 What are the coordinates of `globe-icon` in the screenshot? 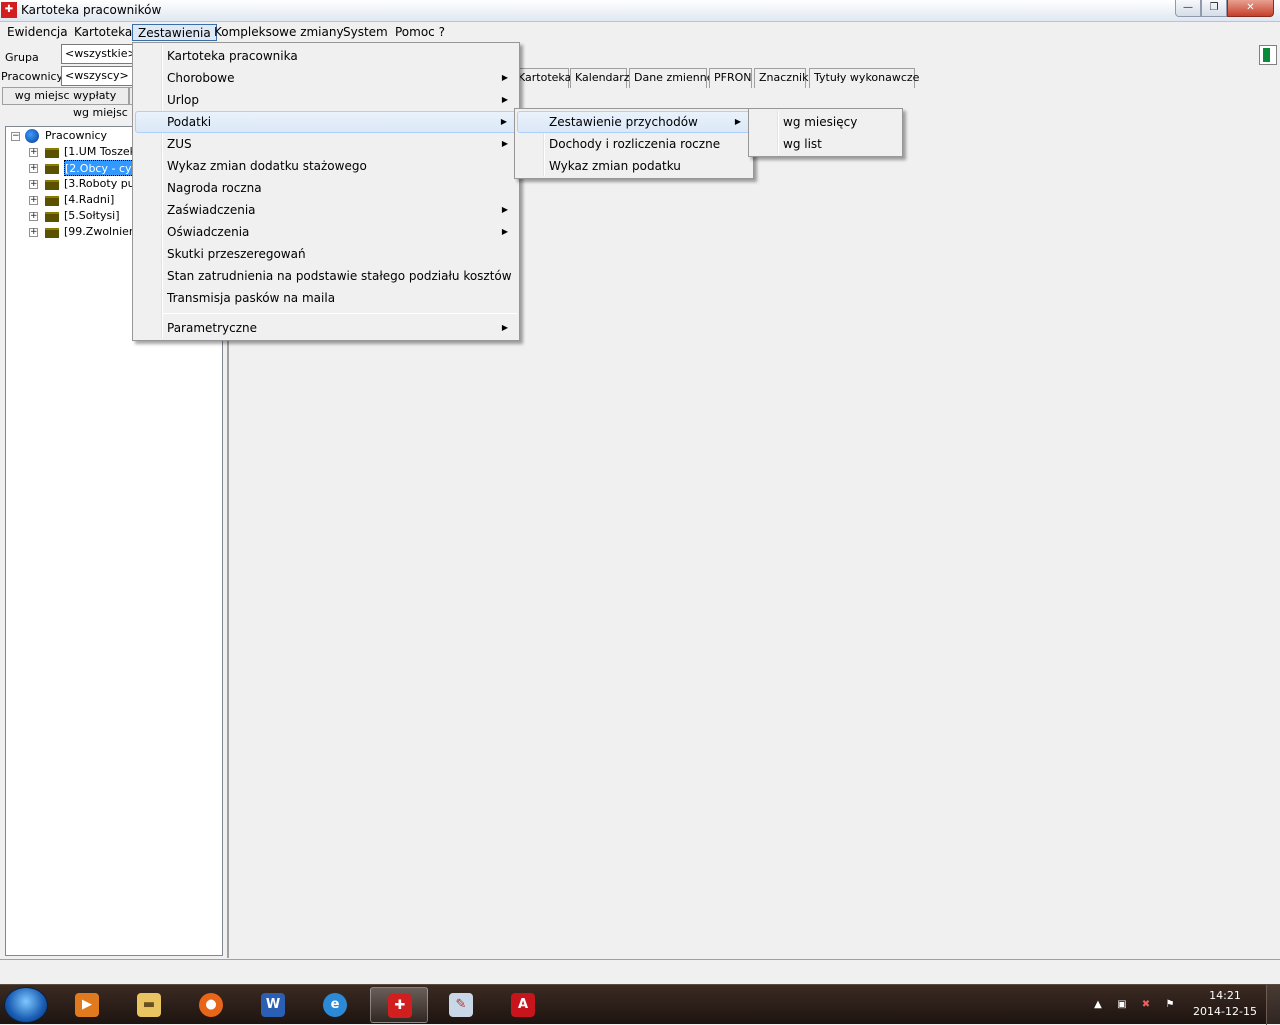 It's located at (32, 136).